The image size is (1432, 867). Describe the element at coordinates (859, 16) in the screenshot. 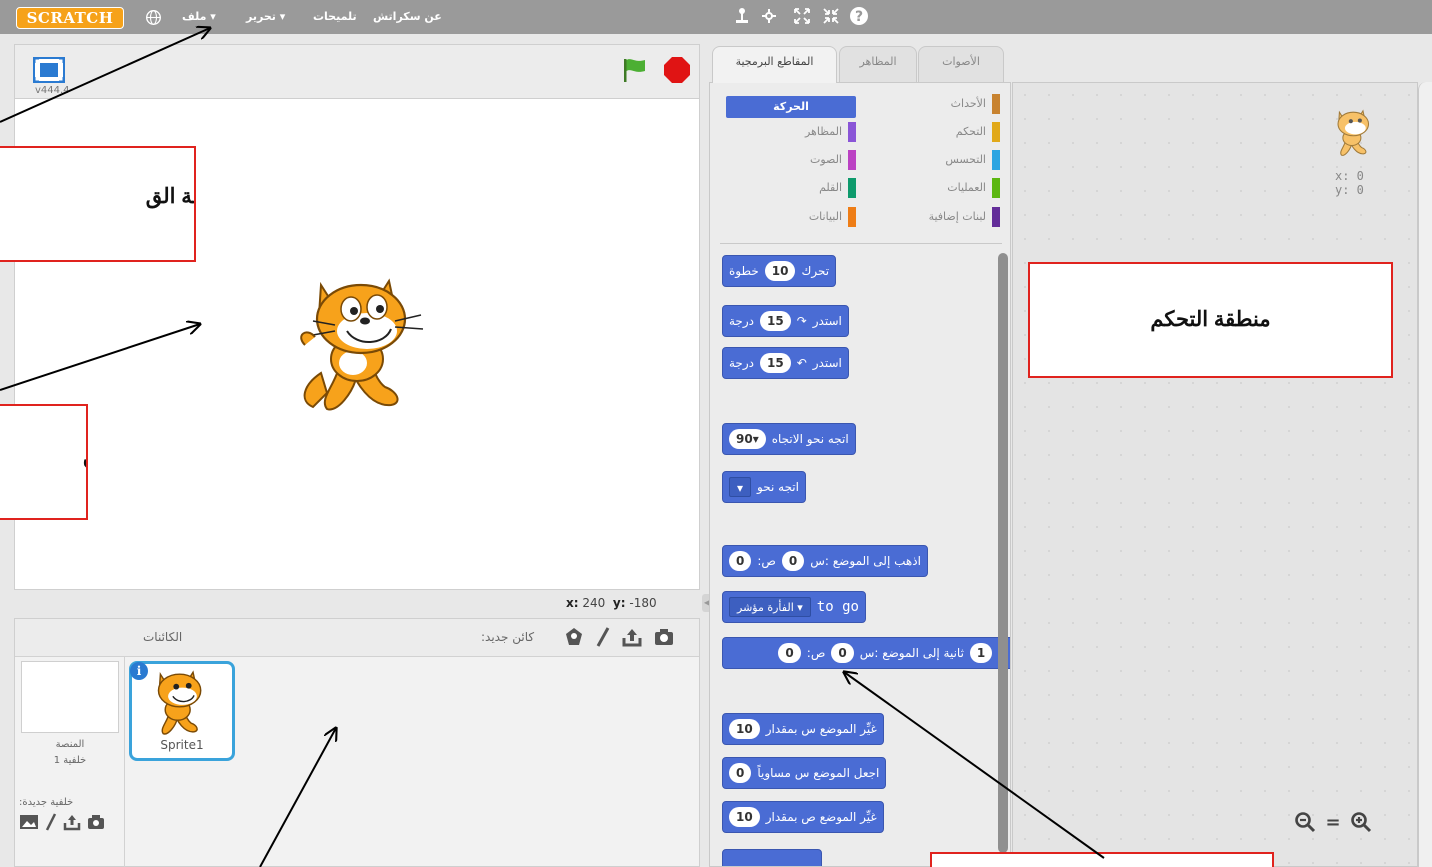

I see `help-icon: ?` at that location.